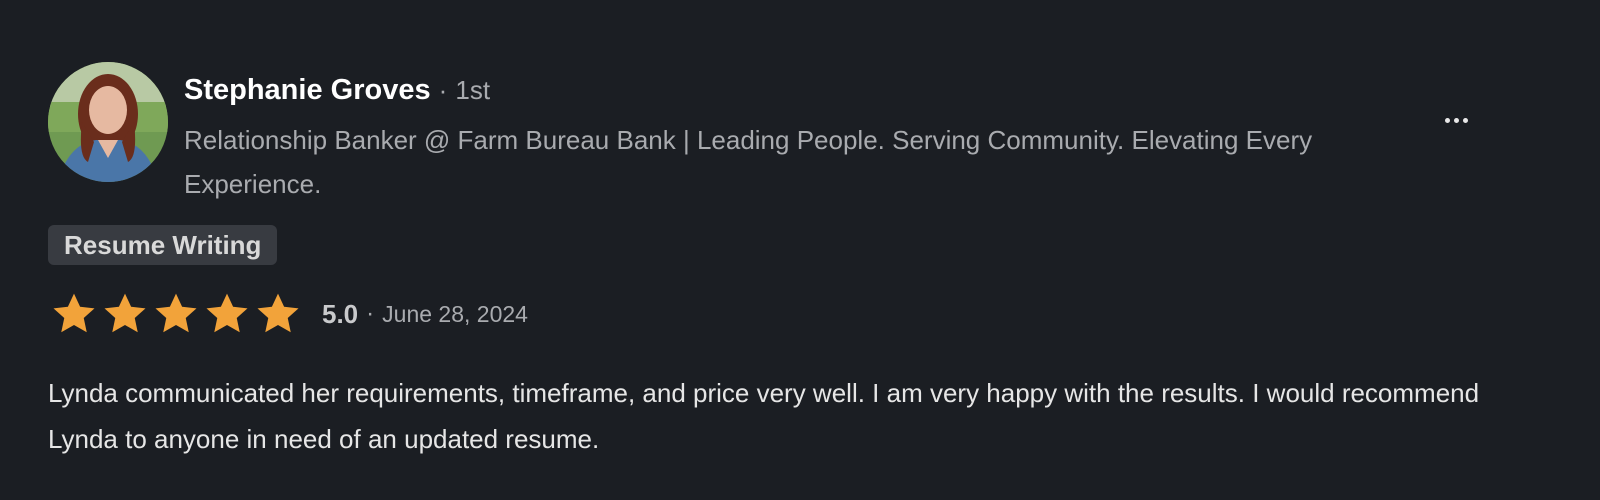 The image size is (1600, 500). I want to click on reviewer-name-row: Stephanie Groves · 1st, so click(814, 90).